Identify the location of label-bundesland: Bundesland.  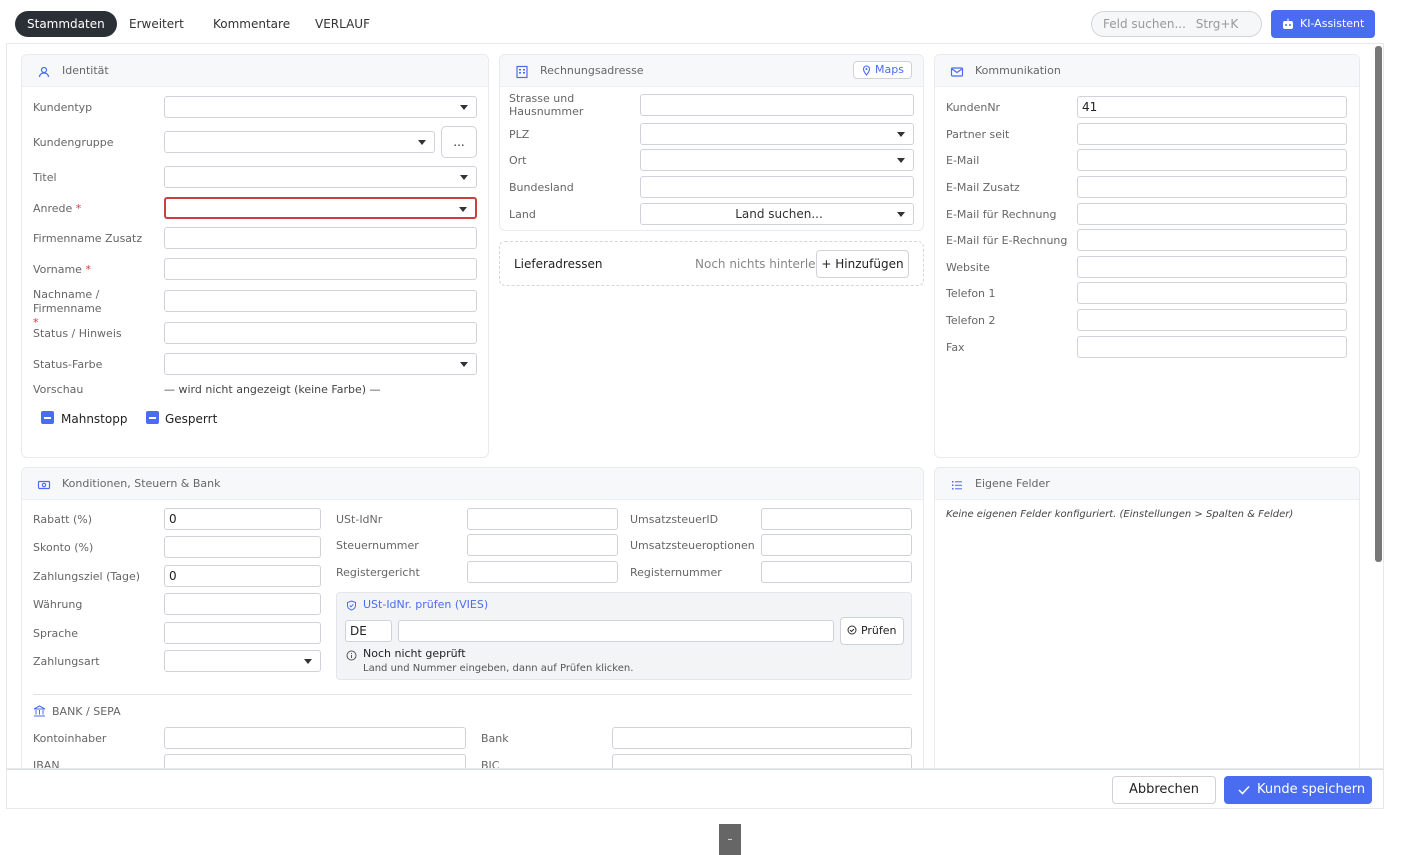
(541, 187).